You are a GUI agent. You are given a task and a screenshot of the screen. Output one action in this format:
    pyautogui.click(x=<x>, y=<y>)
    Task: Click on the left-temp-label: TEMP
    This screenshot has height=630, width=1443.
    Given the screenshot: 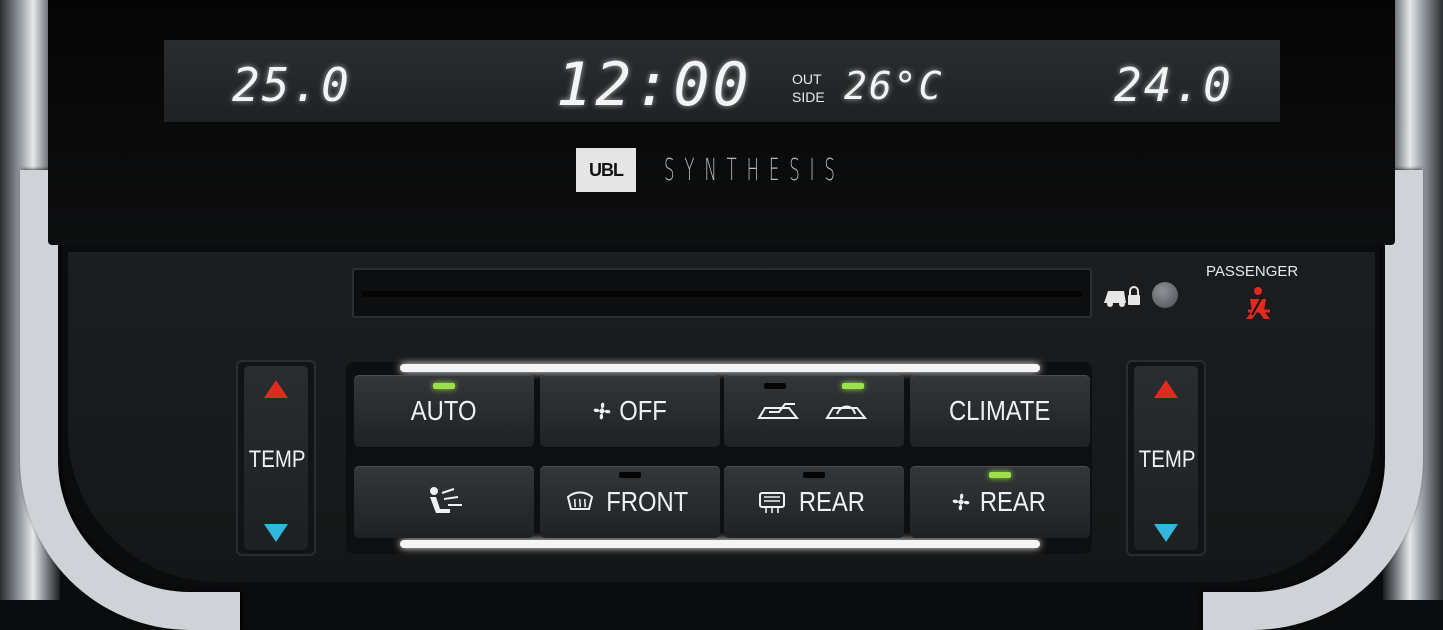 What is the action you would take?
    pyautogui.click(x=277, y=459)
    